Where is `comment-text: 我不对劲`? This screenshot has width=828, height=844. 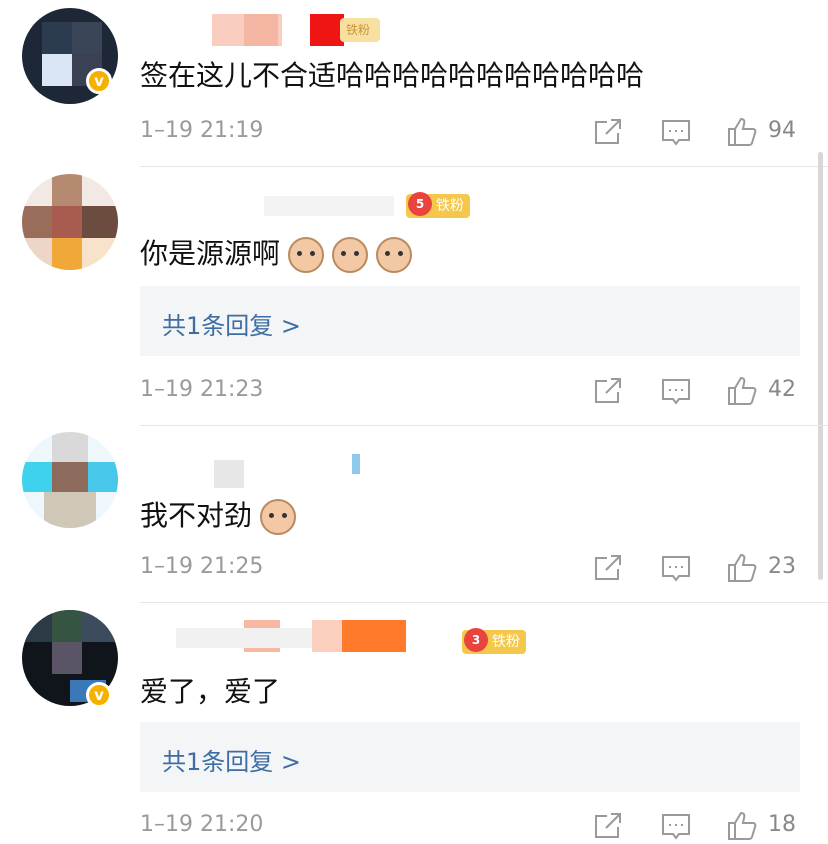 comment-text: 我不对劲 is located at coordinates (218, 514).